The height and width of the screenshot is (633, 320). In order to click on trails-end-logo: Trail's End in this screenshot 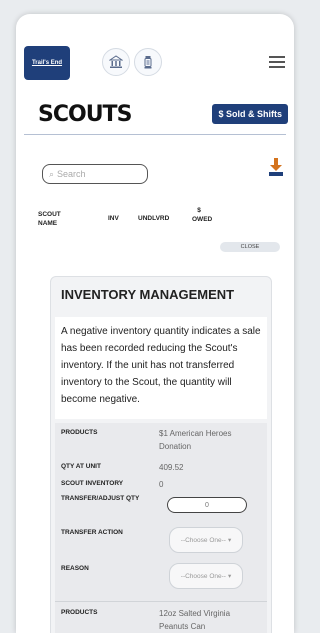, I will do `click(47, 63)`.